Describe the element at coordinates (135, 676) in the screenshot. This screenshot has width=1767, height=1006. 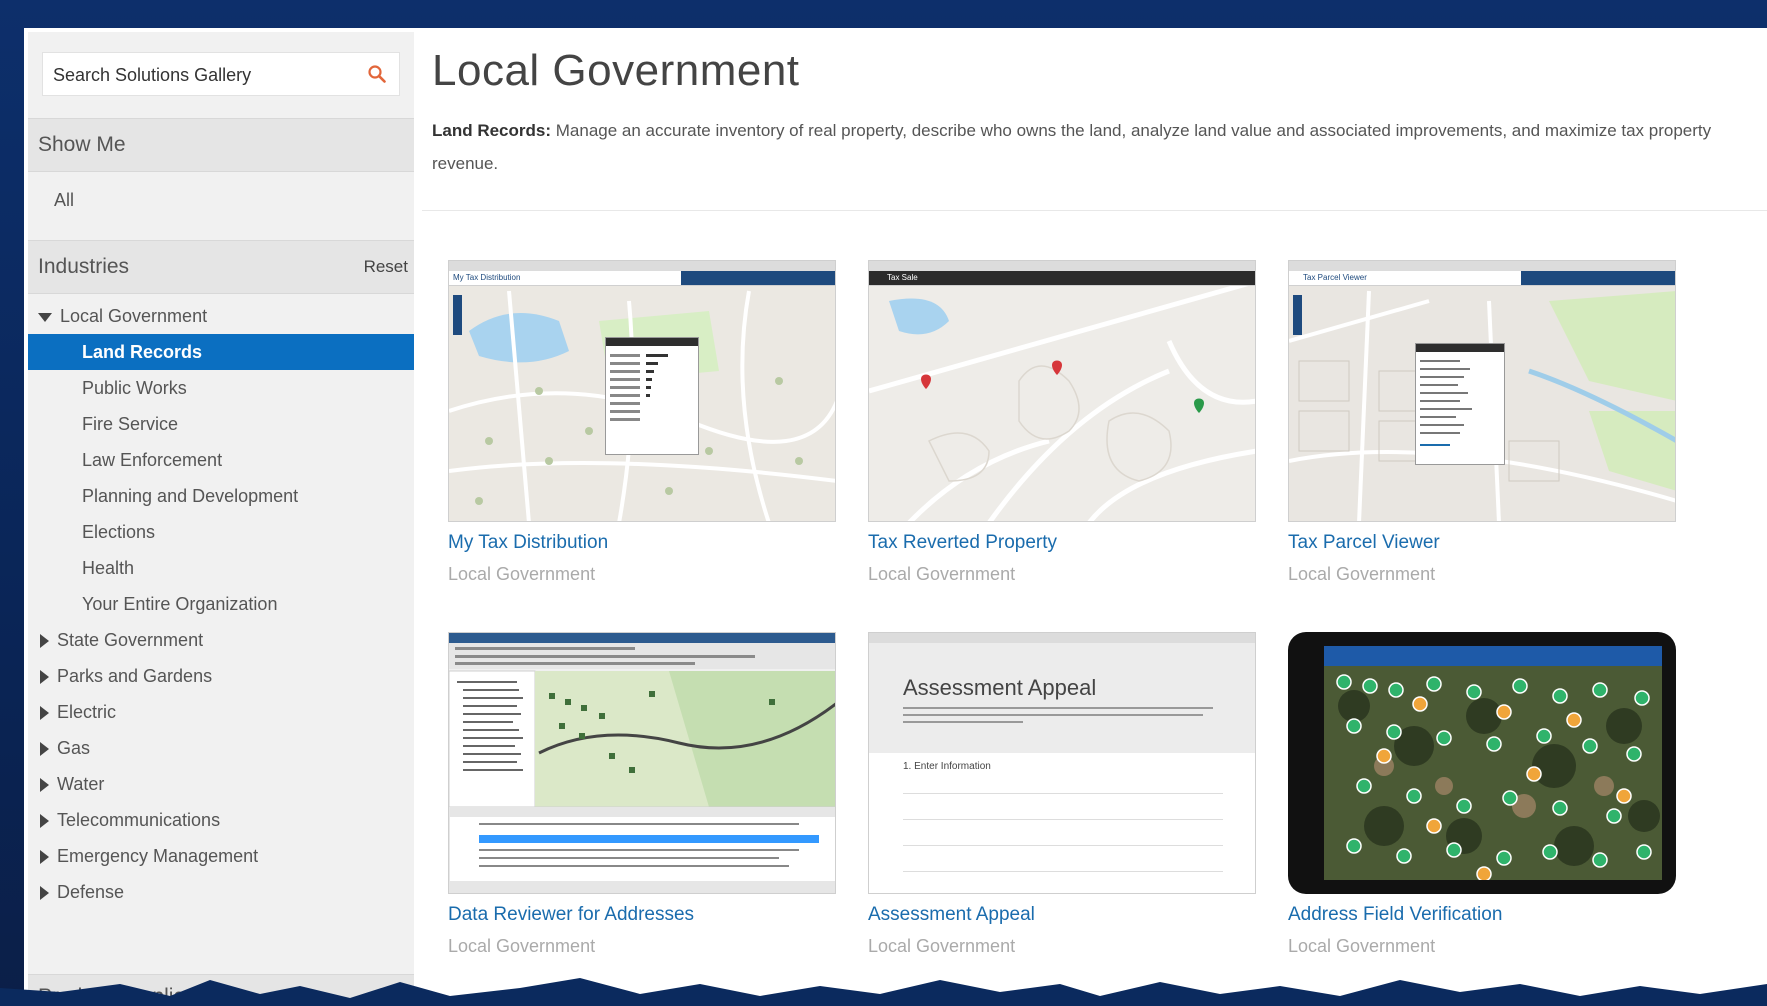
I see `tree-item-label: Parks and Gardens` at that location.